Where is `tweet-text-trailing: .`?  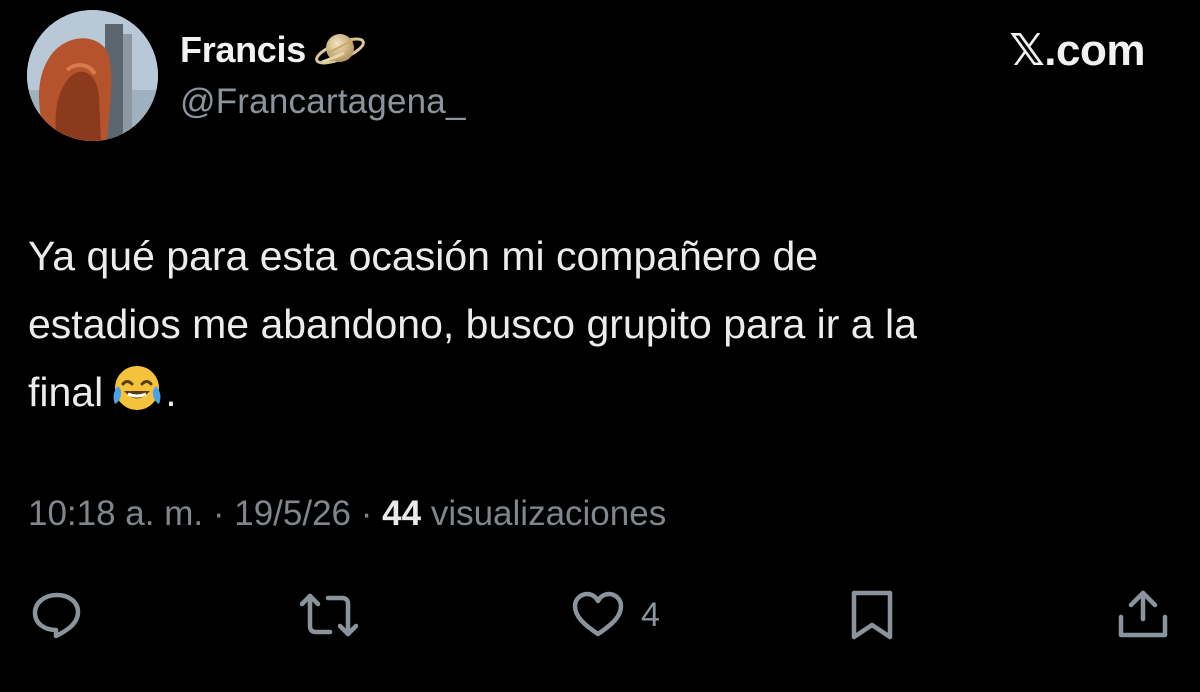
tweet-text-trailing: . is located at coordinates (171, 392).